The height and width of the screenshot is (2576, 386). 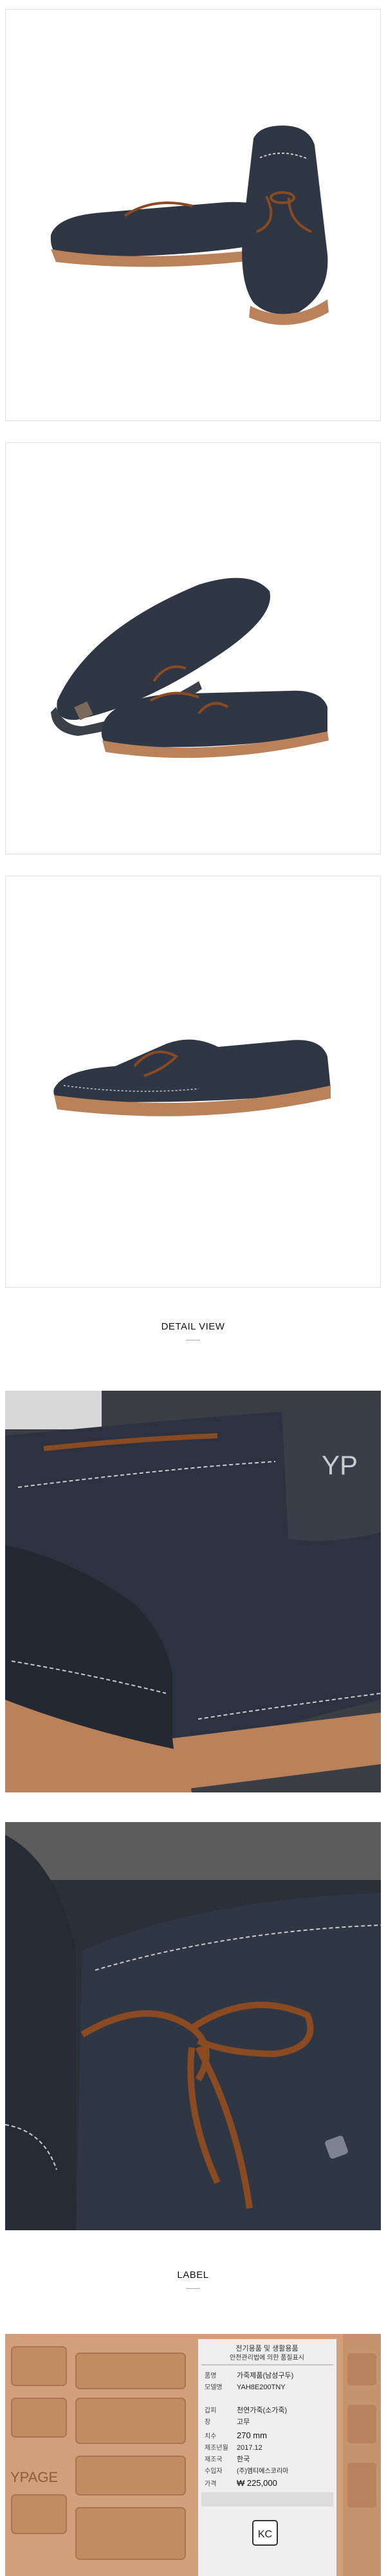 I want to click on label-value-model: YAH8E200TNY, so click(x=261, y=2387).